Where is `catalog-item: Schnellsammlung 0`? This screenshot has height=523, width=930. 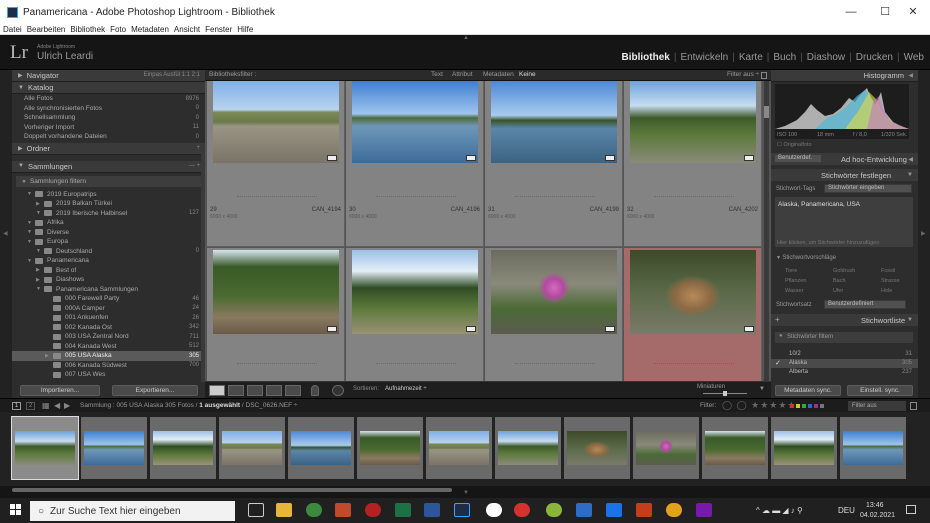
catalog-item: Schnellsammlung 0 is located at coordinates (108, 118).